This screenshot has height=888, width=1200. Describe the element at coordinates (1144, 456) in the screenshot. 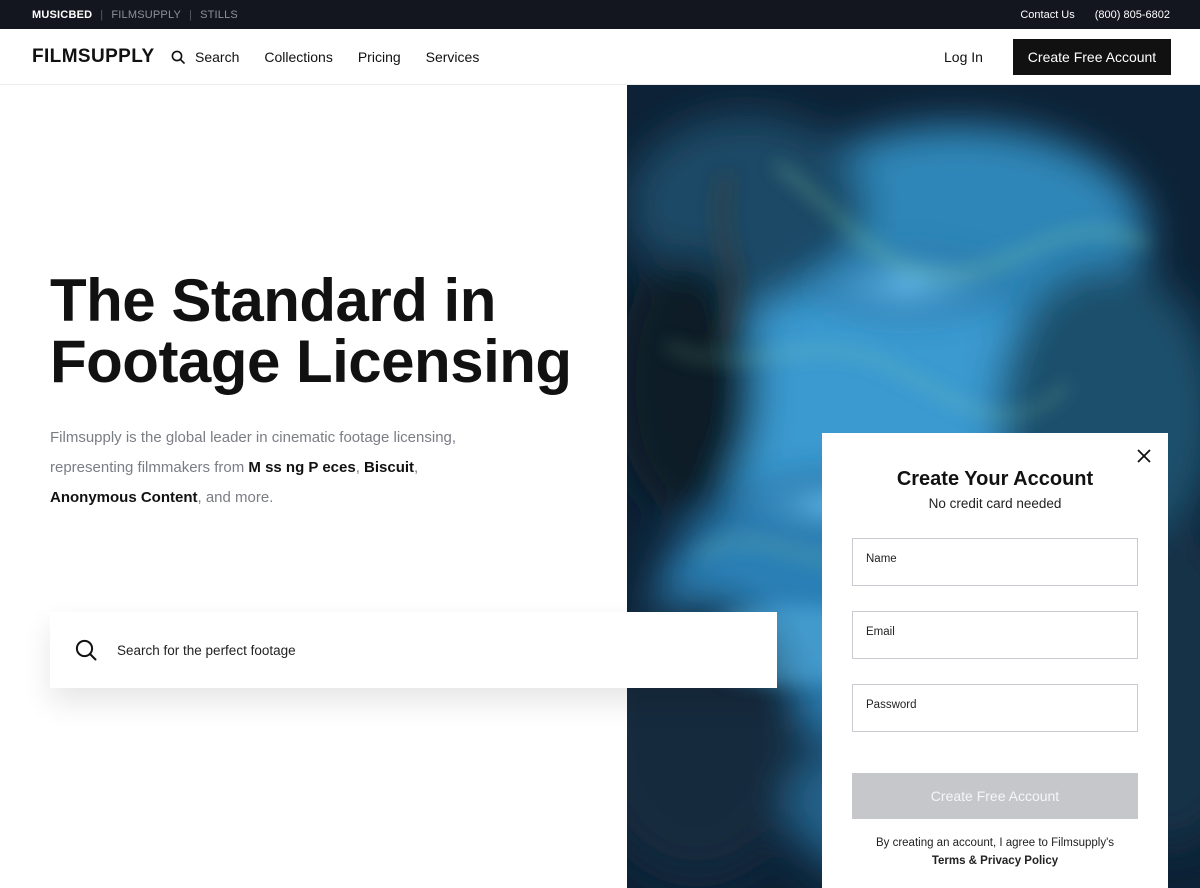

I see `close-icon` at that location.